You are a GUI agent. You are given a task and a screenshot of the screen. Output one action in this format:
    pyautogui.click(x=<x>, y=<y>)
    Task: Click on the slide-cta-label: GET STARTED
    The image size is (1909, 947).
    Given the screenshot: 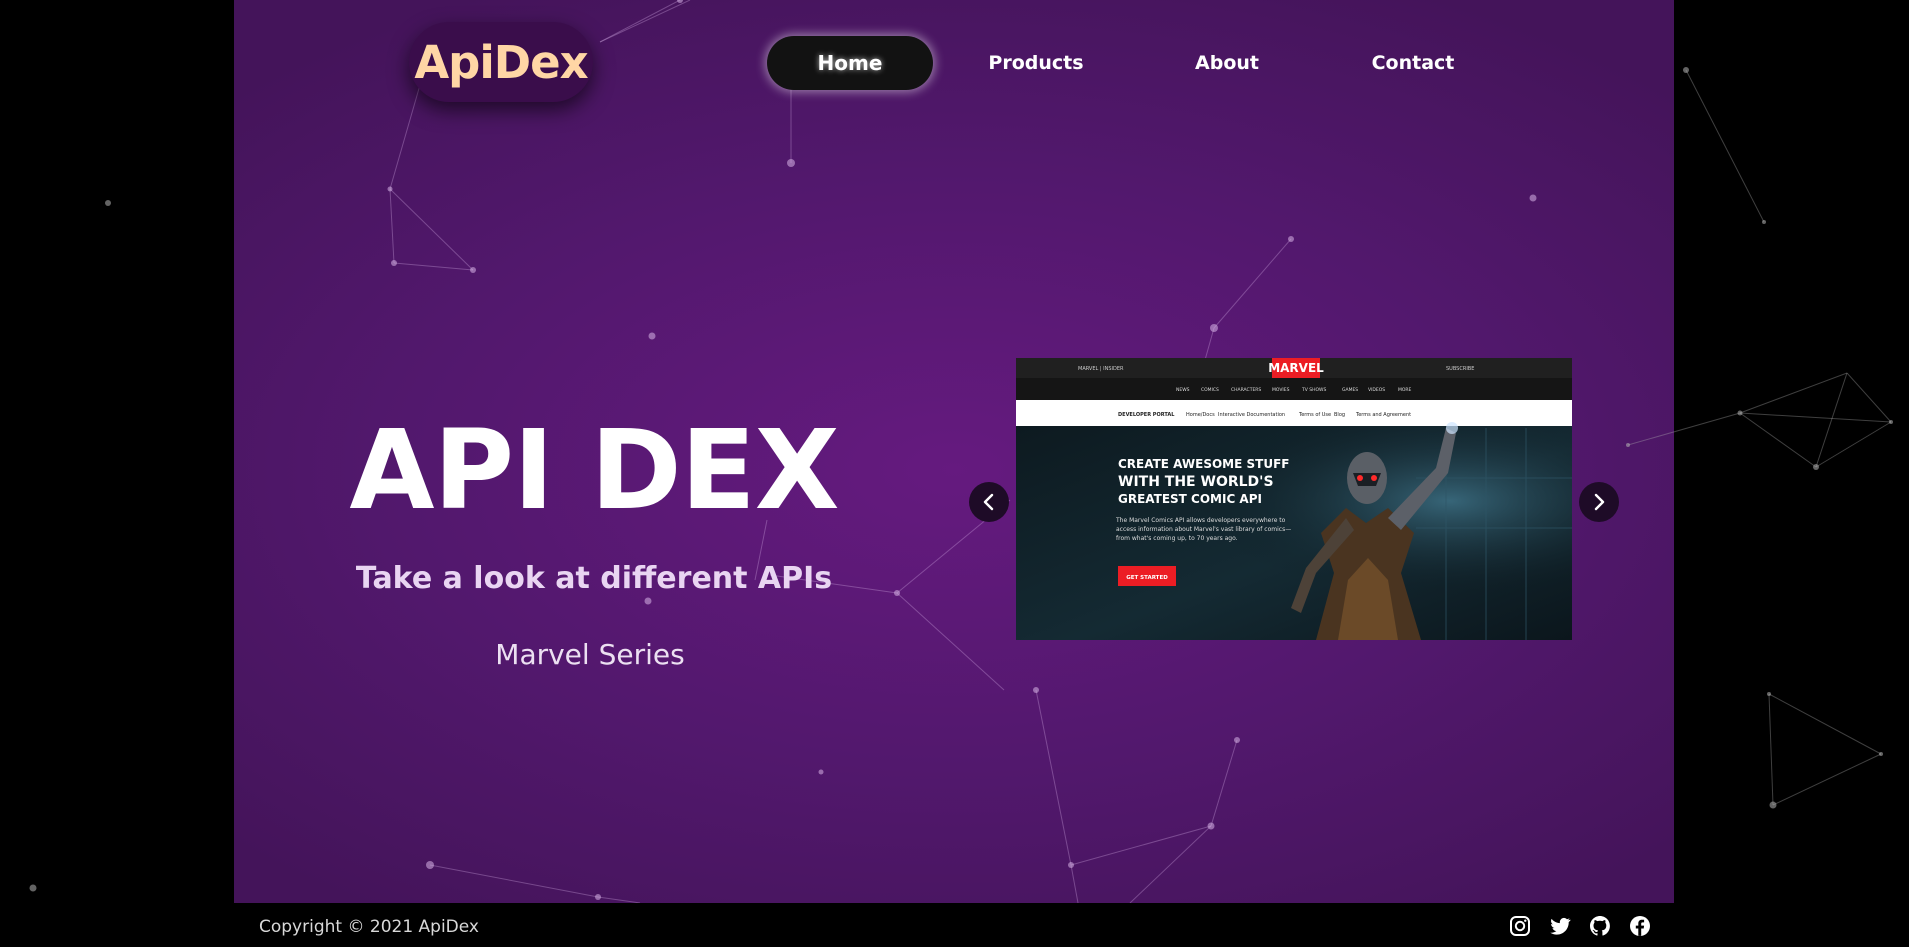 What is the action you would take?
    pyautogui.click(x=1147, y=578)
    